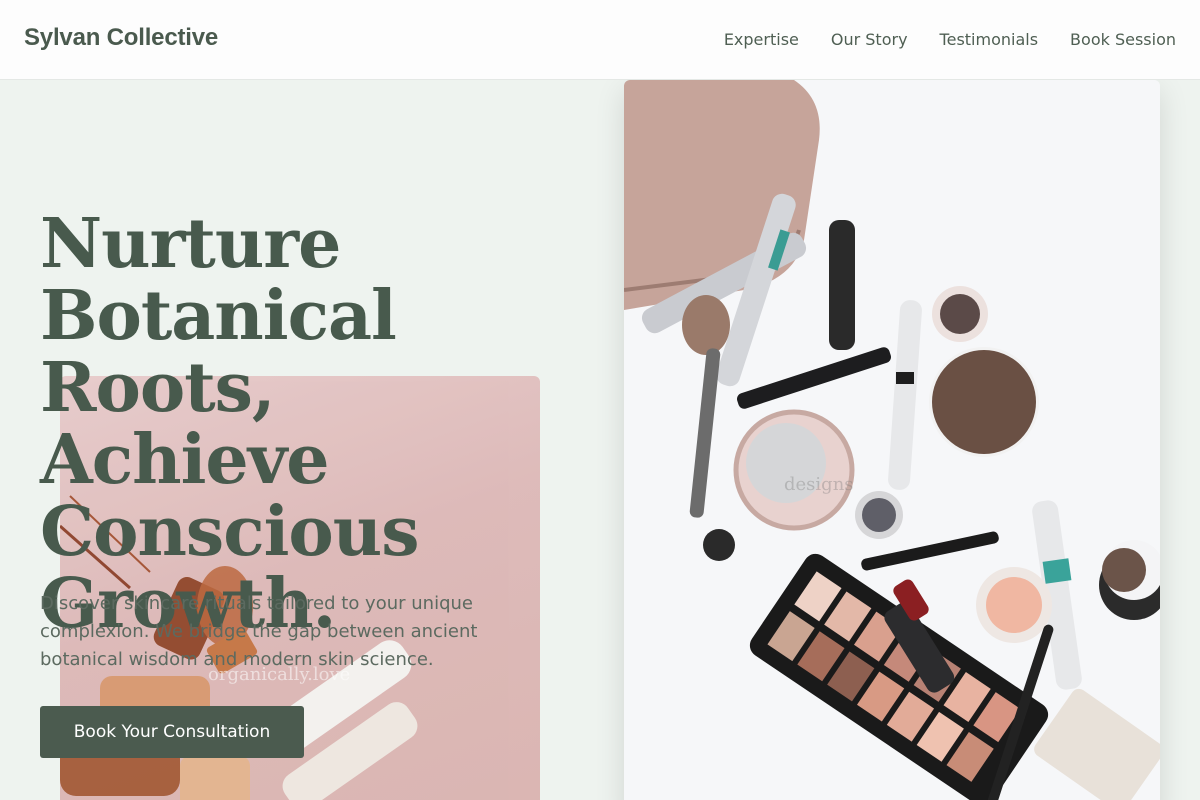 The image size is (1200, 800). What do you see at coordinates (989, 39) in the screenshot?
I see `nav-link-testimonials: Testimonials` at bounding box center [989, 39].